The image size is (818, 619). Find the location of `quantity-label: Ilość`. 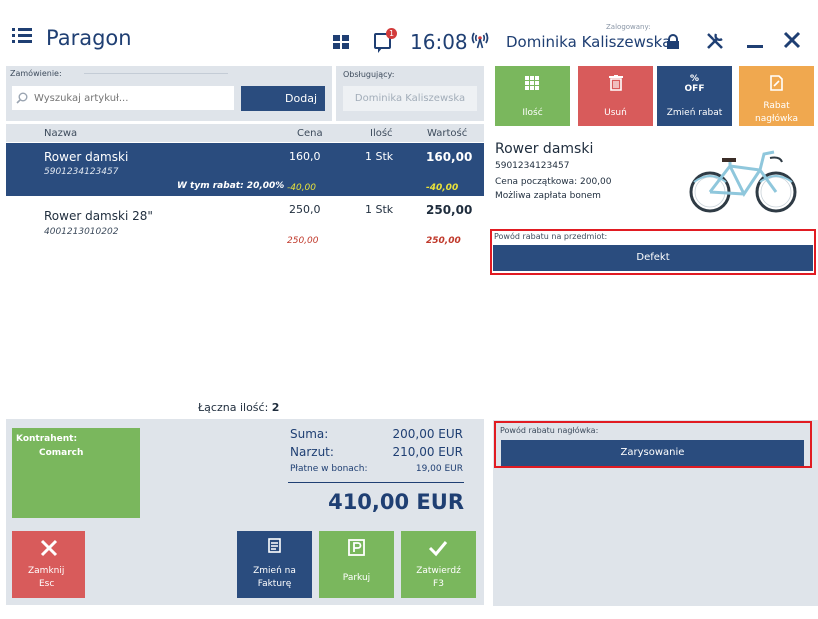

quantity-label: Ilość is located at coordinates (532, 113).